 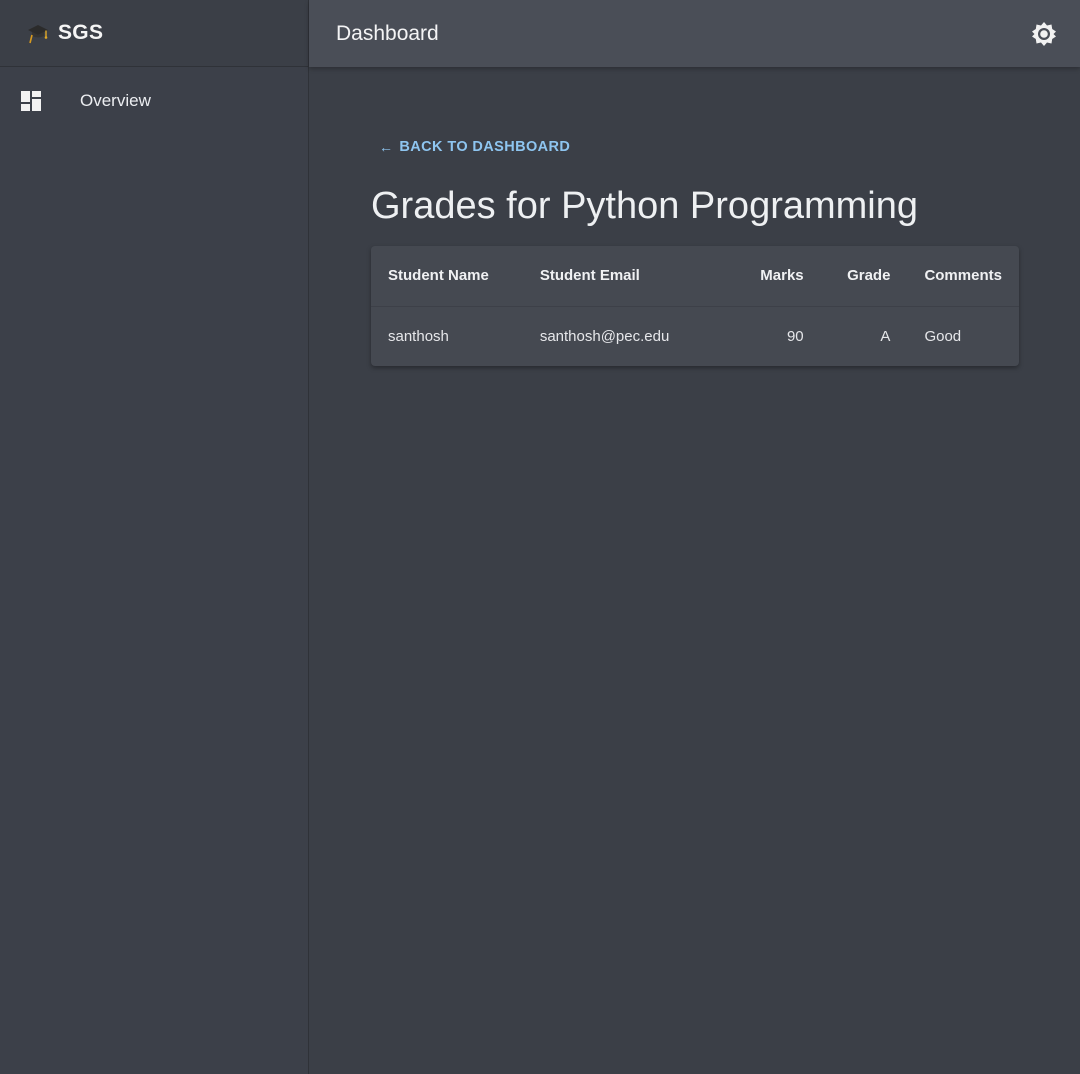 I want to click on page-header-title: Dashboard, so click(x=387, y=33).